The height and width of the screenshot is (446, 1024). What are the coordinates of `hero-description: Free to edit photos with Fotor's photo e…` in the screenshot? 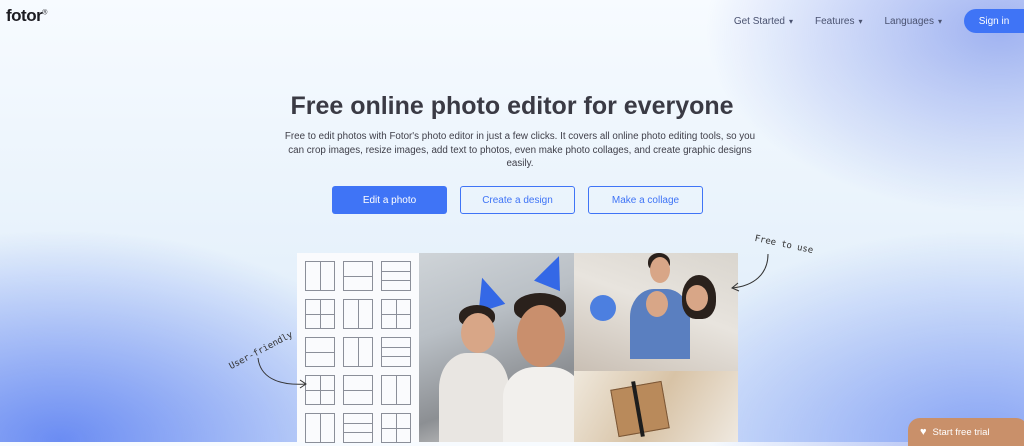 It's located at (520, 150).